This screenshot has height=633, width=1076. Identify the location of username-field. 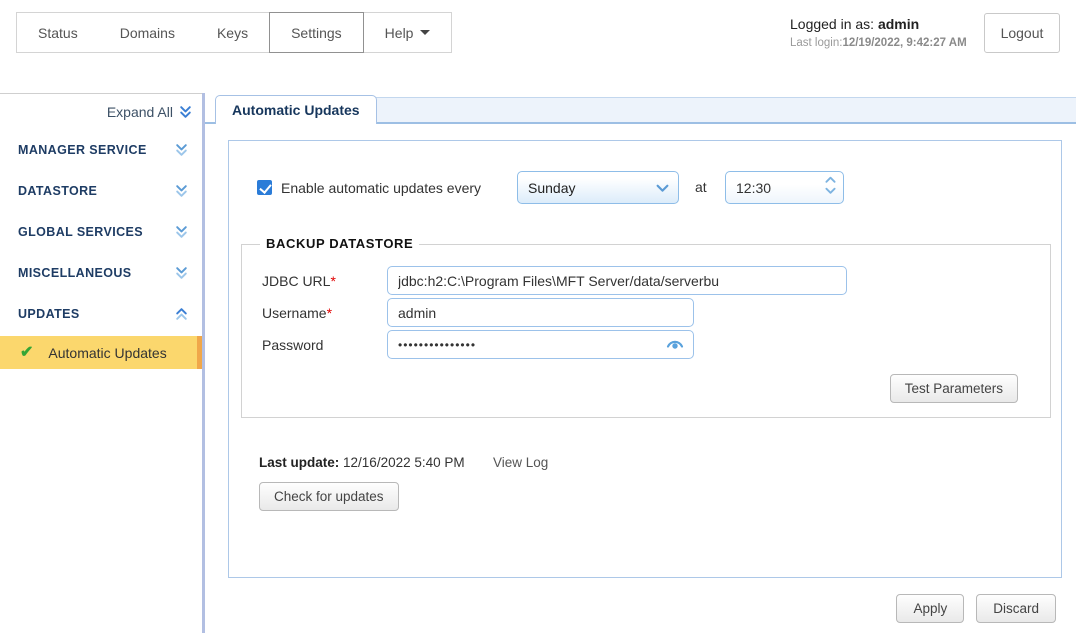
(540, 312).